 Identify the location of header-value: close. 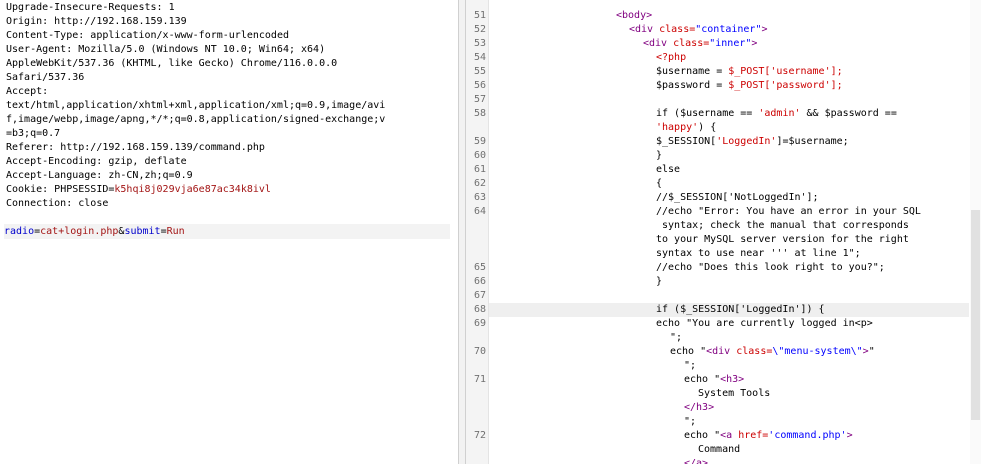
(90, 203).